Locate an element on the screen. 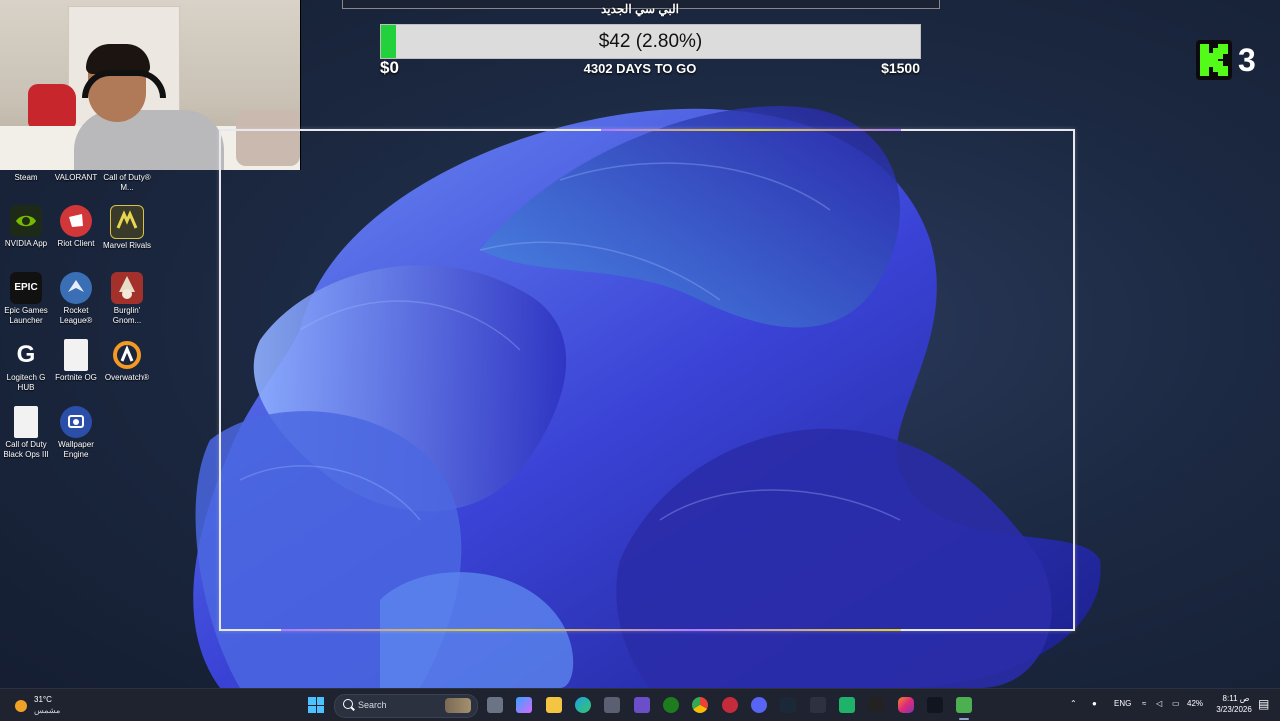  weather-description: مشمس is located at coordinates (47, 710).